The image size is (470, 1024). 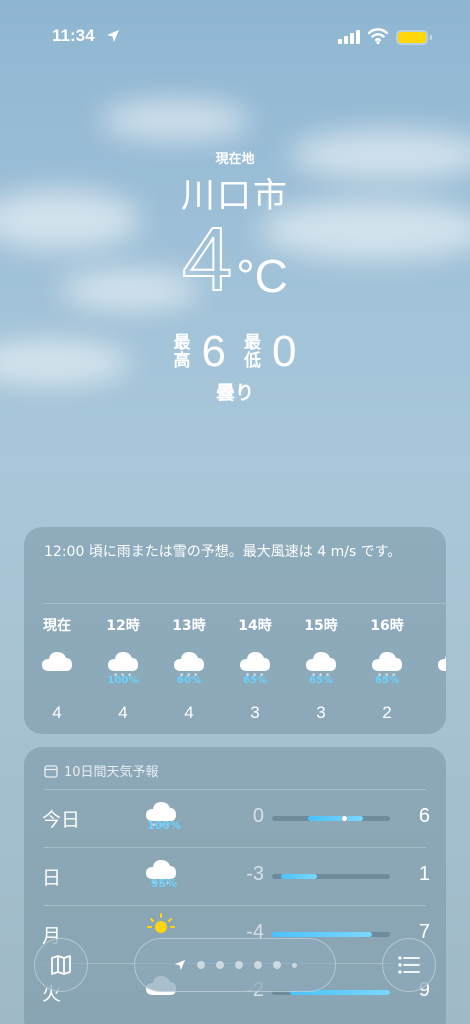 I want to click on city-name: 川口市, so click(x=235, y=196).